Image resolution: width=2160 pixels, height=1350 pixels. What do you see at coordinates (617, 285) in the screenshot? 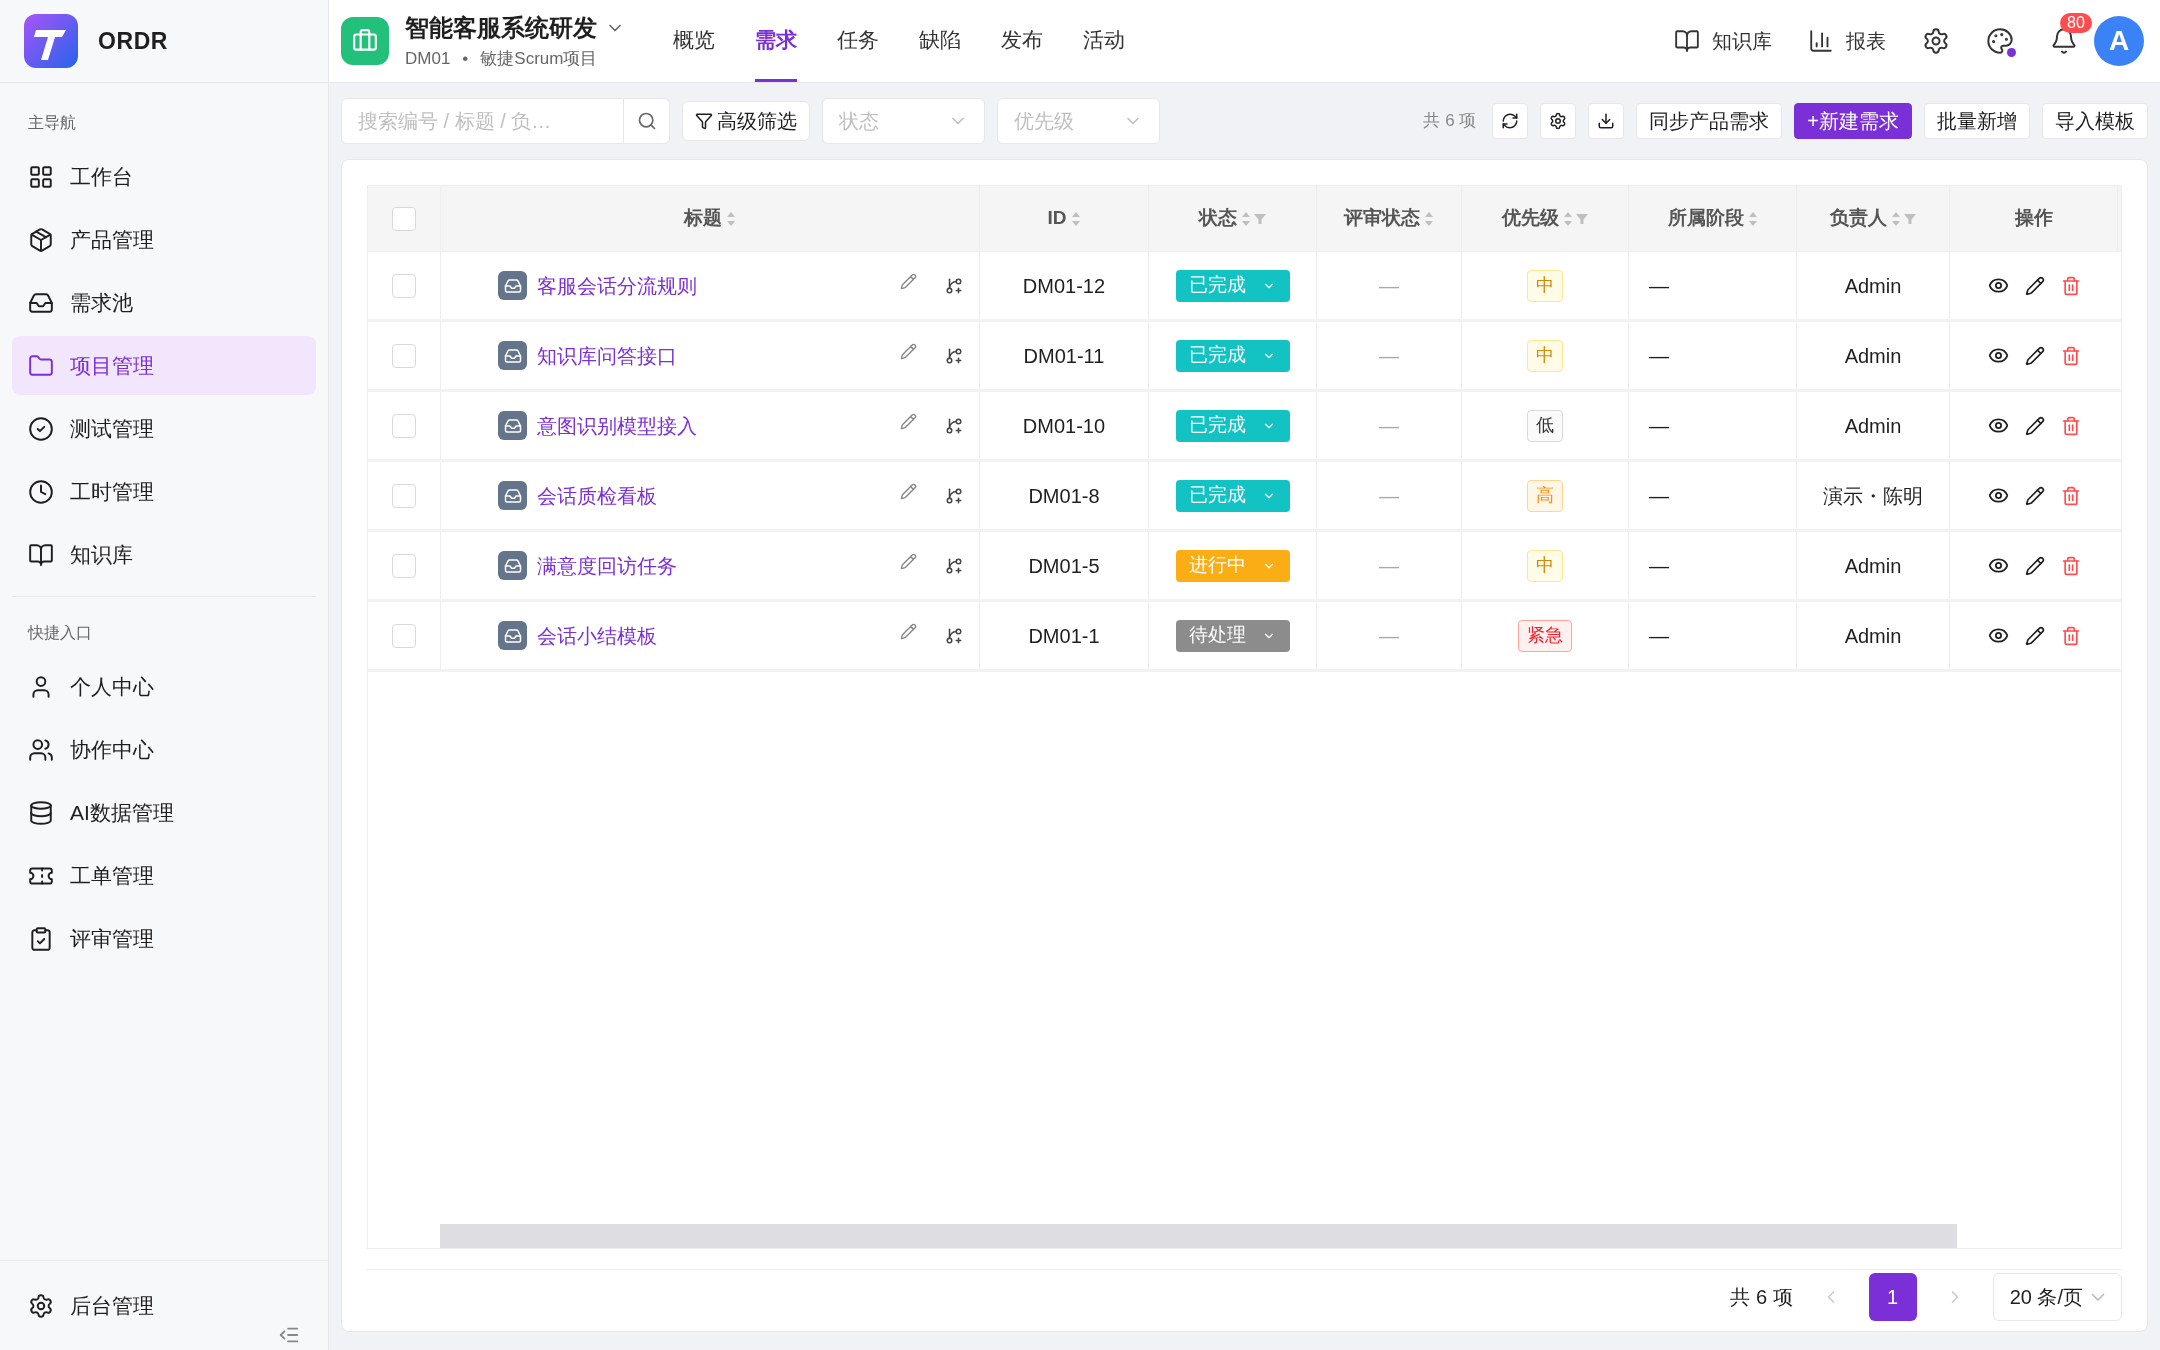
I see `title-link: 客服会话分流规则` at bounding box center [617, 285].